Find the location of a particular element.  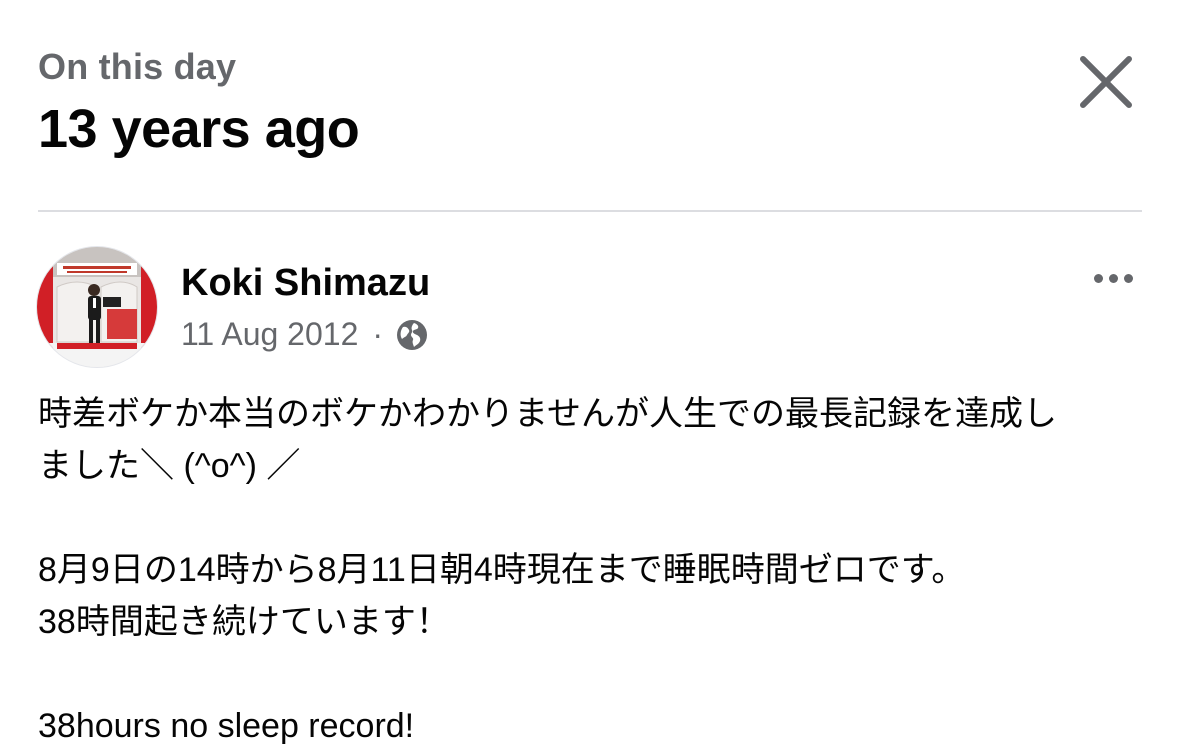

header-subtitle: On this day is located at coordinates (137, 66).